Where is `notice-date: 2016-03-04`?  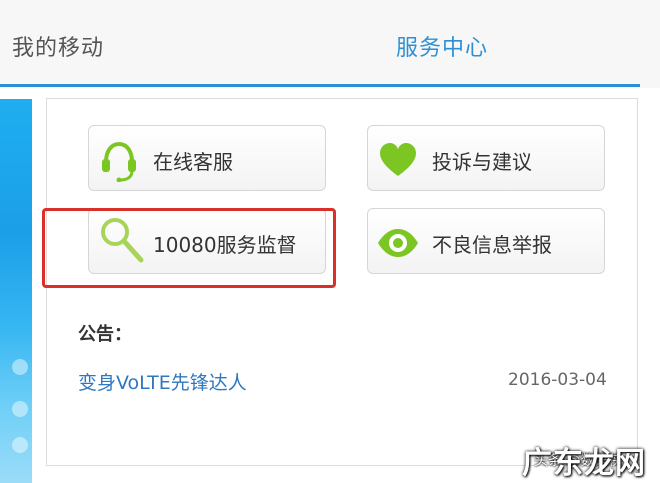 notice-date: 2016-03-04 is located at coordinates (557, 380).